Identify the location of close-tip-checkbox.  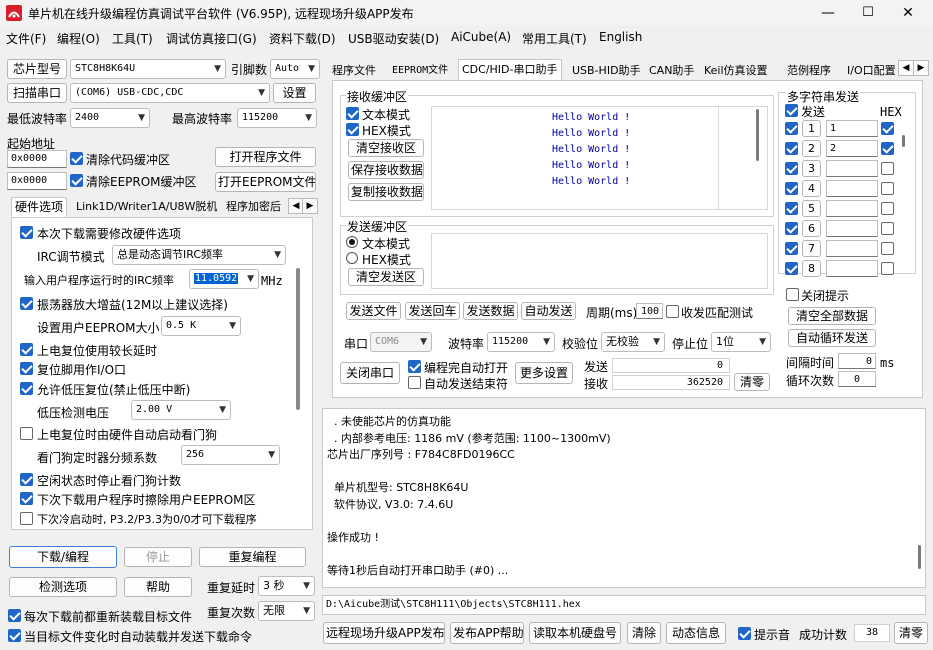
(792, 294).